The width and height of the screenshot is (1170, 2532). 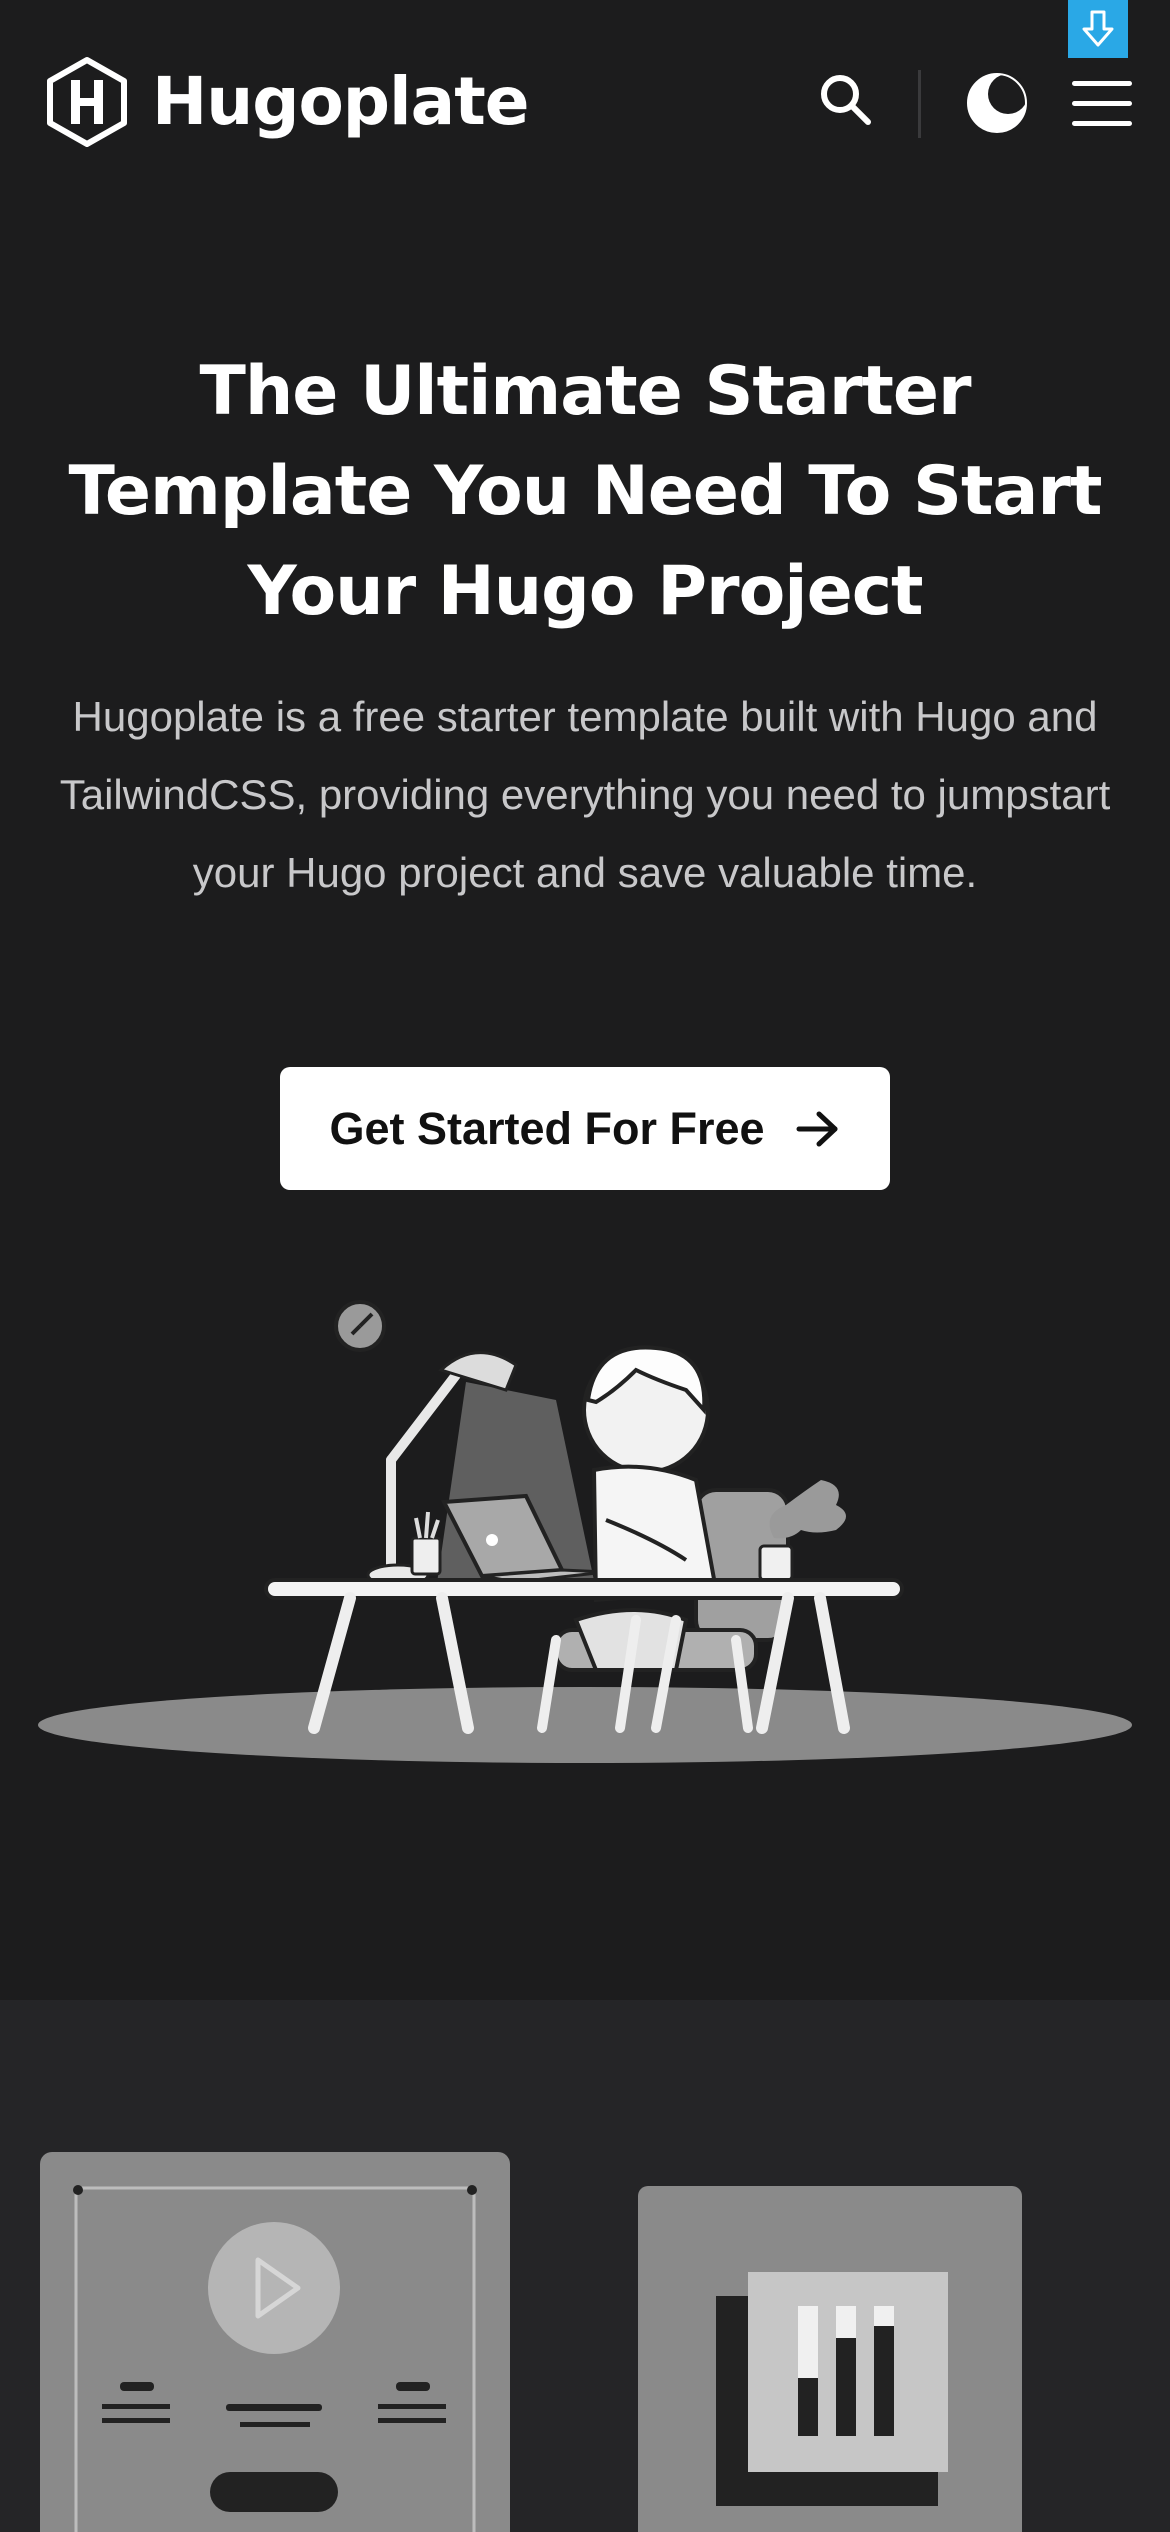 I want to click on brand-name: Hugoplate, so click(x=341, y=101).